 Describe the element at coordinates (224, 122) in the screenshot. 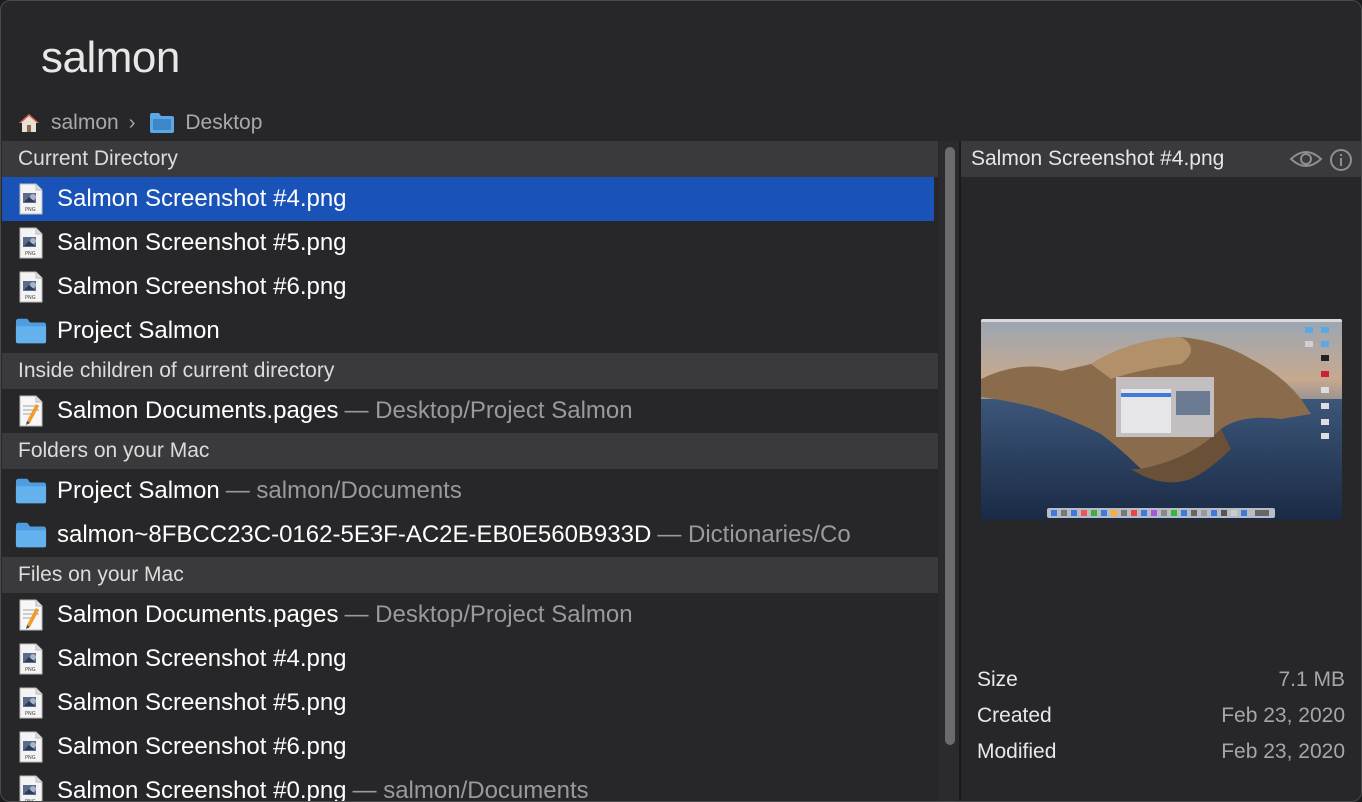

I see `breadcrumb-desktop-label: Desktop` at that location.